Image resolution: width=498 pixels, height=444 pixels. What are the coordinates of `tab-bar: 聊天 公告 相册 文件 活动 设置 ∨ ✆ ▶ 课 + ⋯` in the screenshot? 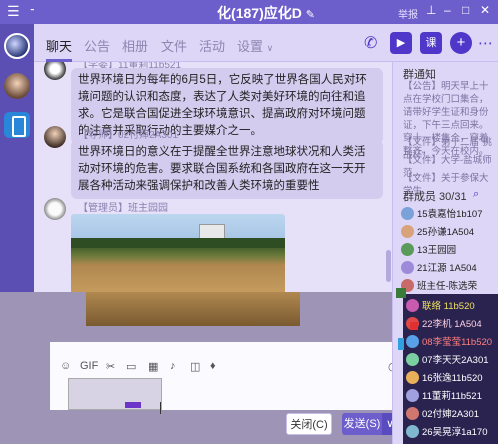 It's located at (266, 43).